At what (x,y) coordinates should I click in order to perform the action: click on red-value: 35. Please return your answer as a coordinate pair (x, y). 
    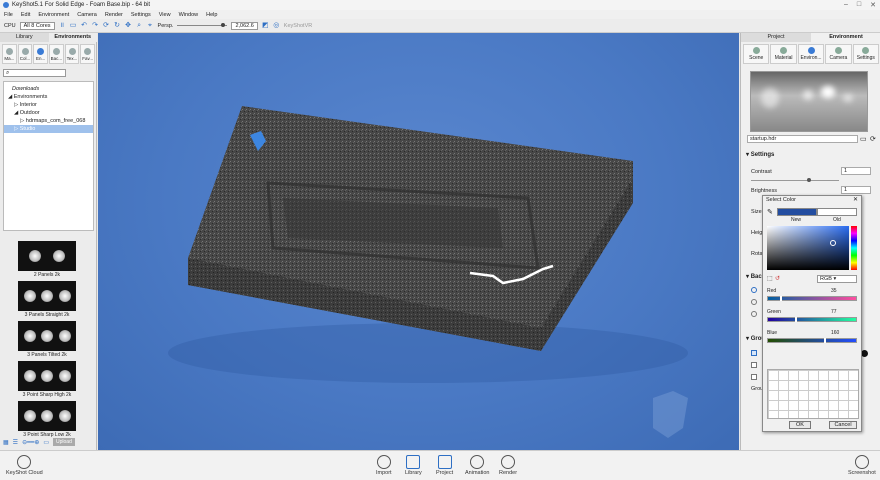
    Looking at the image, I should click on (834, 291).